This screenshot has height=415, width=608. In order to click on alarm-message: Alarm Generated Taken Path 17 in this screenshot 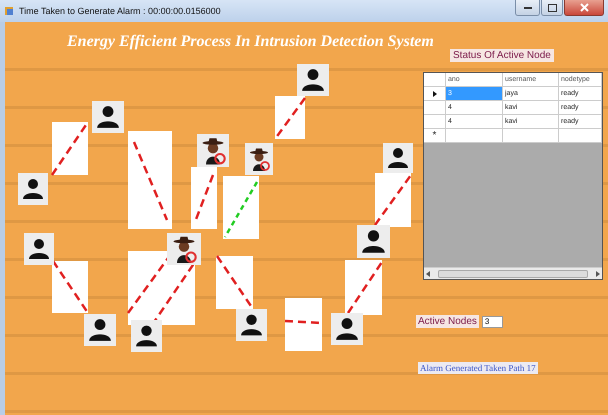, I will do `click(478, 368)`.